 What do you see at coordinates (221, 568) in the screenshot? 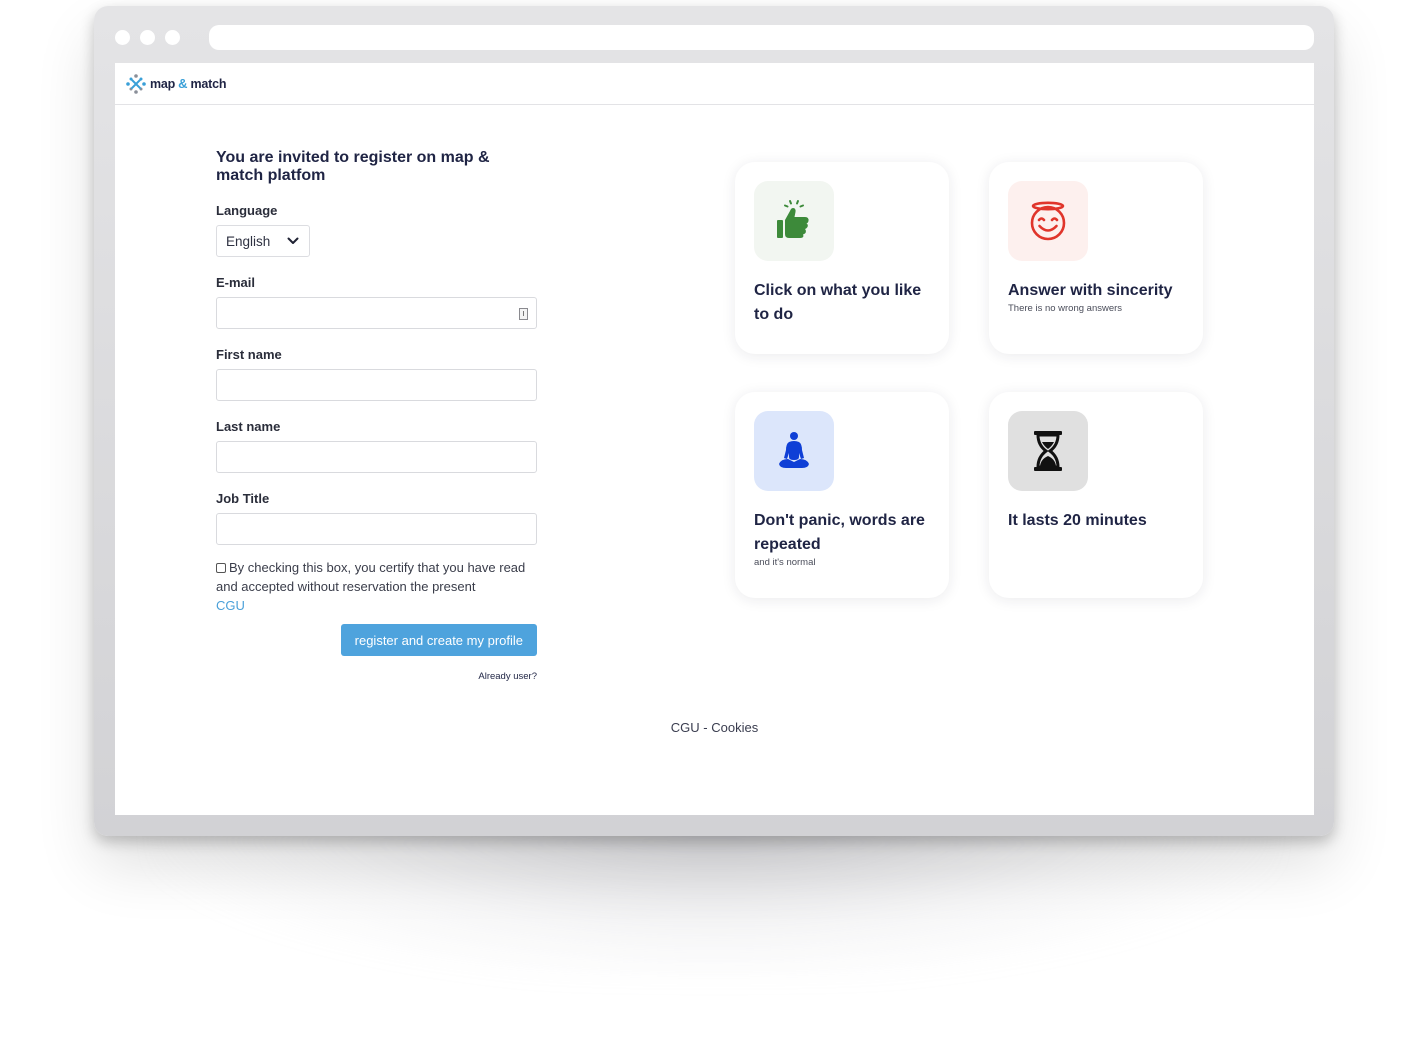
I see `consent-checkbox` at bounding box center [221, 568].